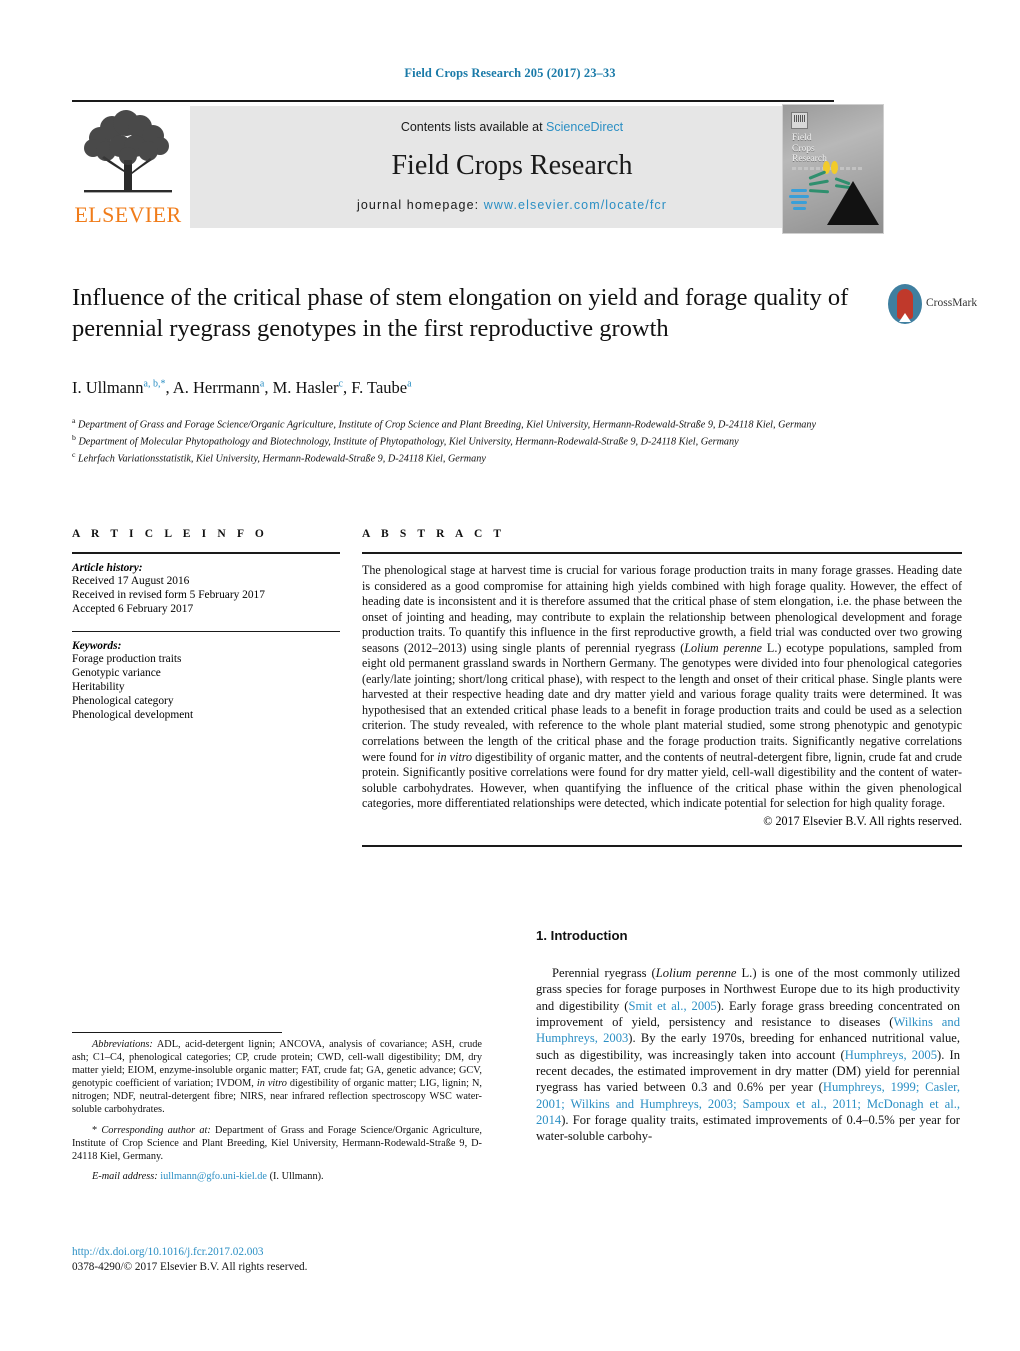 This screenshot has height=1351, width=1020. What do you see at coordinates (125, 1176) in the screenshot?
I see `email-label: E-mail address:` at bounding box center [125, 1176].